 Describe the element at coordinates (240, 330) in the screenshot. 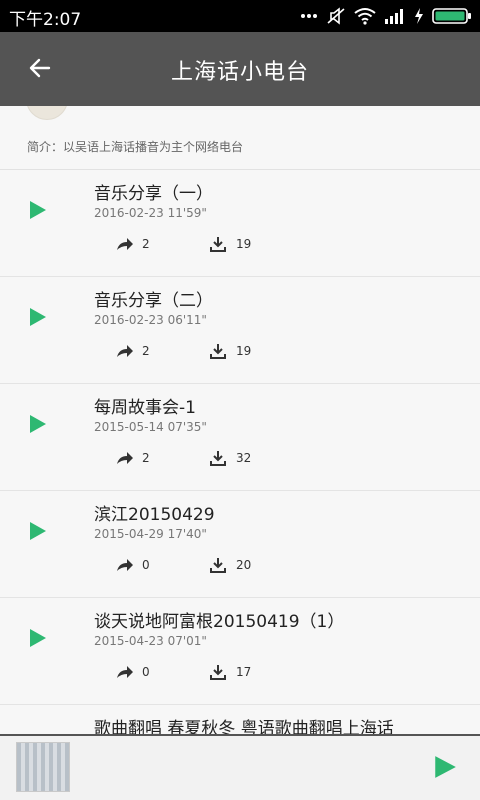

I see `track-item: 音乐分享（二） 2016-02-23 06'11" 2 19` at that location.